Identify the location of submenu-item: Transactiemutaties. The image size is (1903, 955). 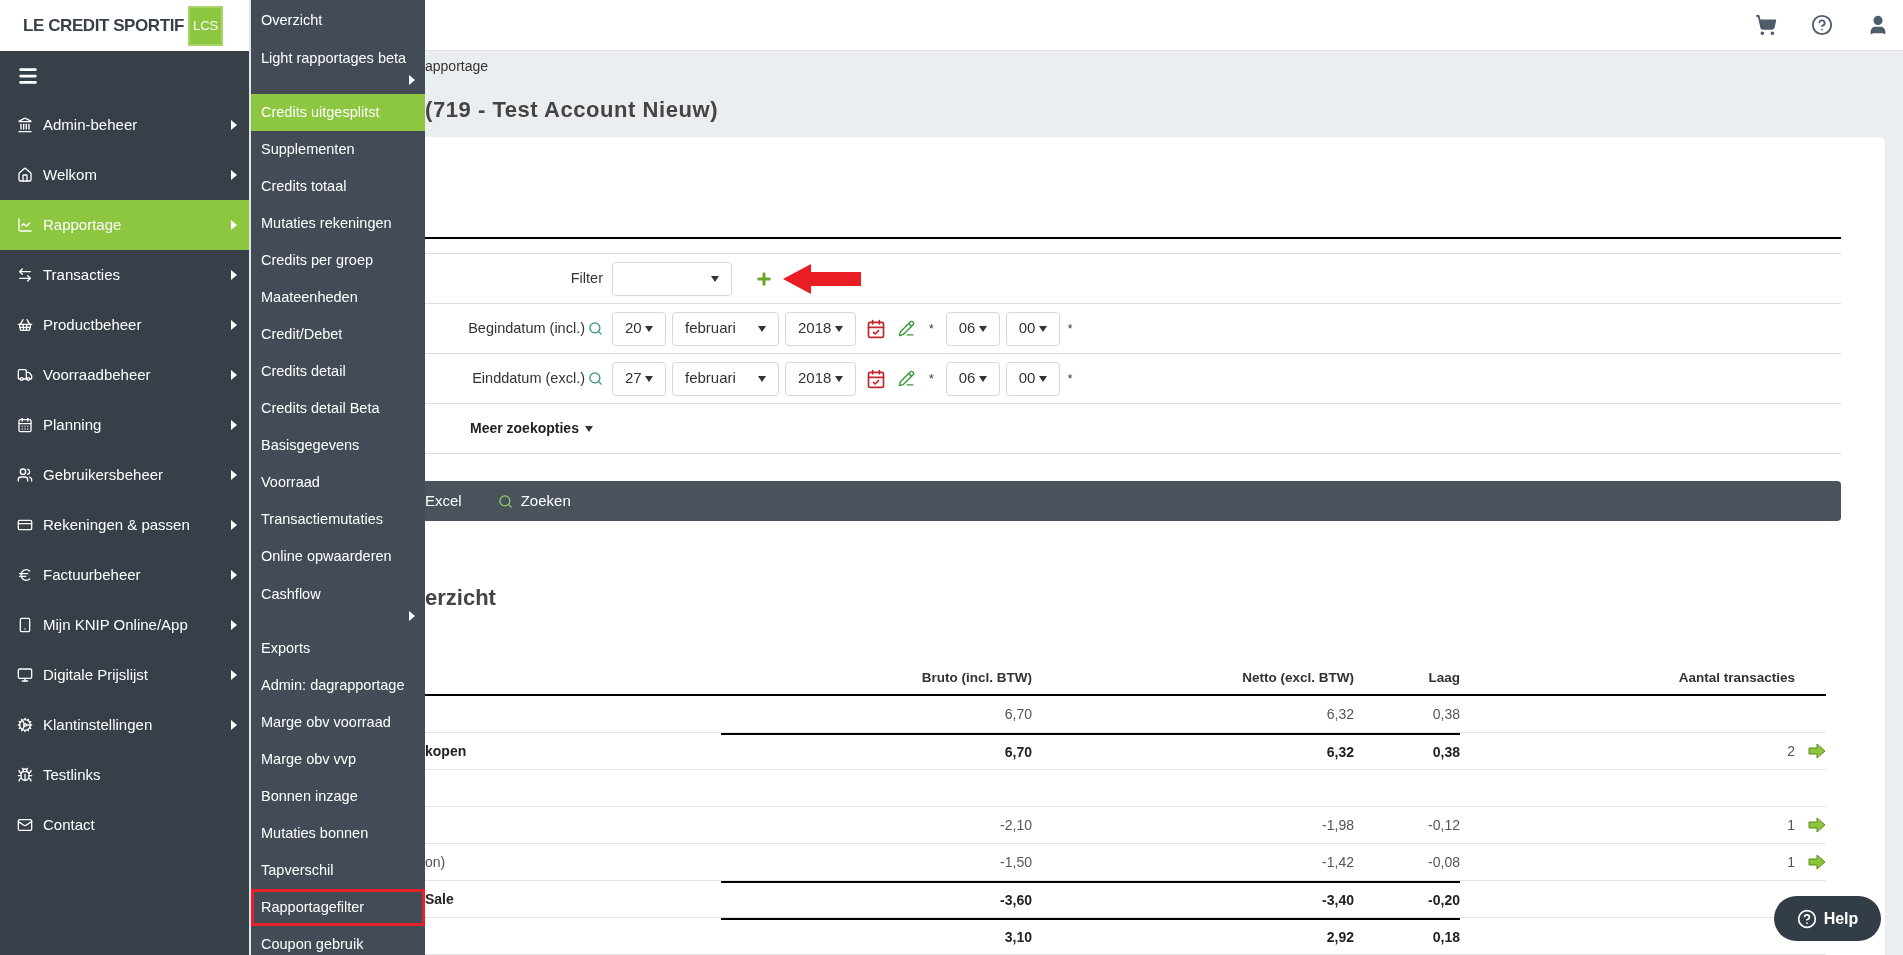
(338, 519).